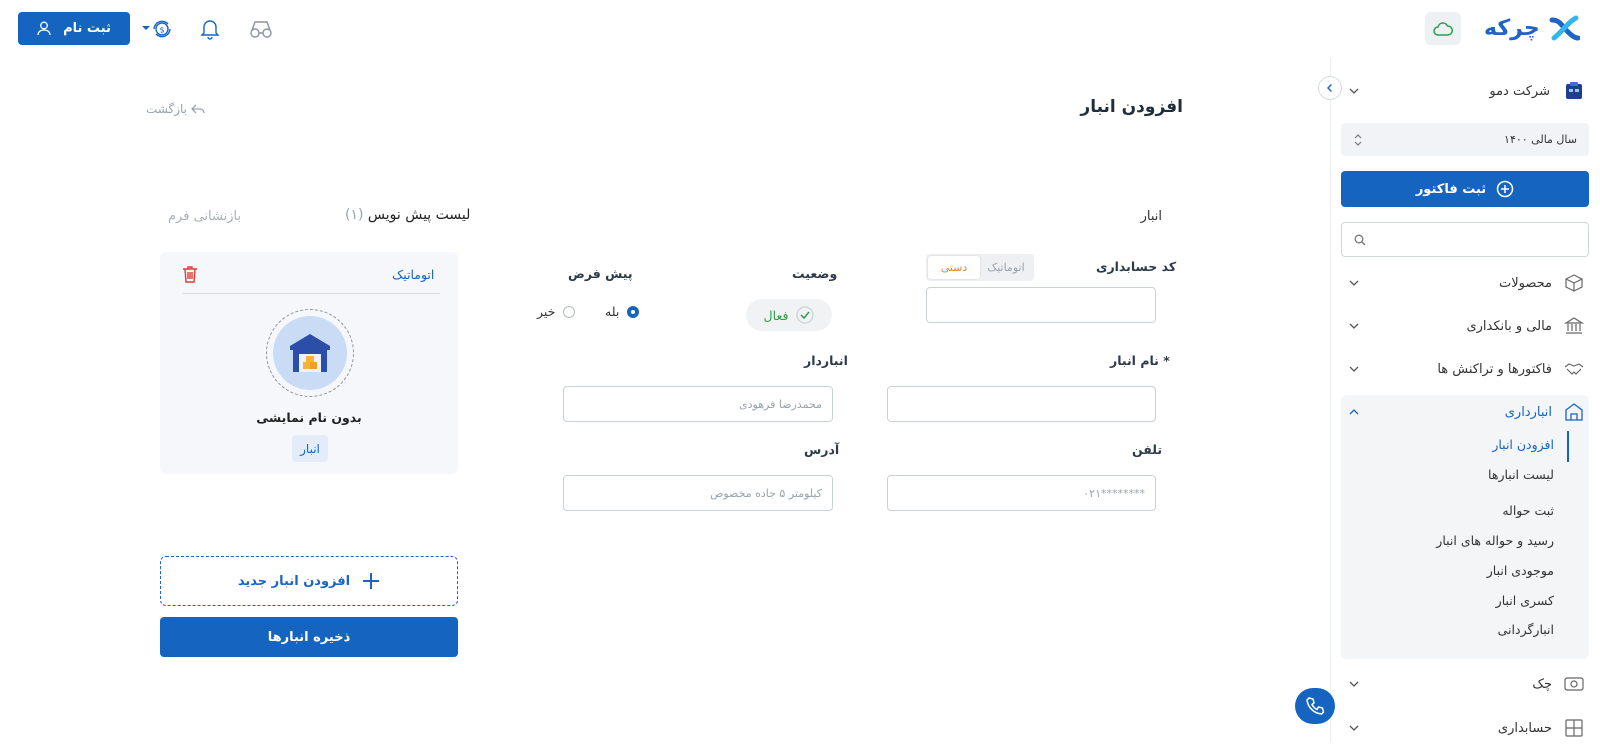 The width and height of the screenshot is (1600, 745). I want to click on sidebar-subitem-shortage: کسری انبار, so click(1525, 600).